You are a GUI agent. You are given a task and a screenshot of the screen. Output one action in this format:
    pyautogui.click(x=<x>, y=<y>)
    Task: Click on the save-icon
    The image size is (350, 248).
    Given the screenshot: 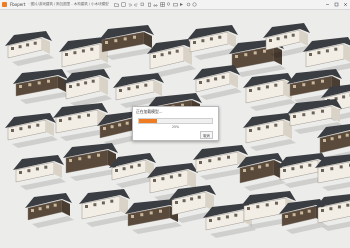 What is the action you would take?
    pyautogui.click(x=123, y=4)
    